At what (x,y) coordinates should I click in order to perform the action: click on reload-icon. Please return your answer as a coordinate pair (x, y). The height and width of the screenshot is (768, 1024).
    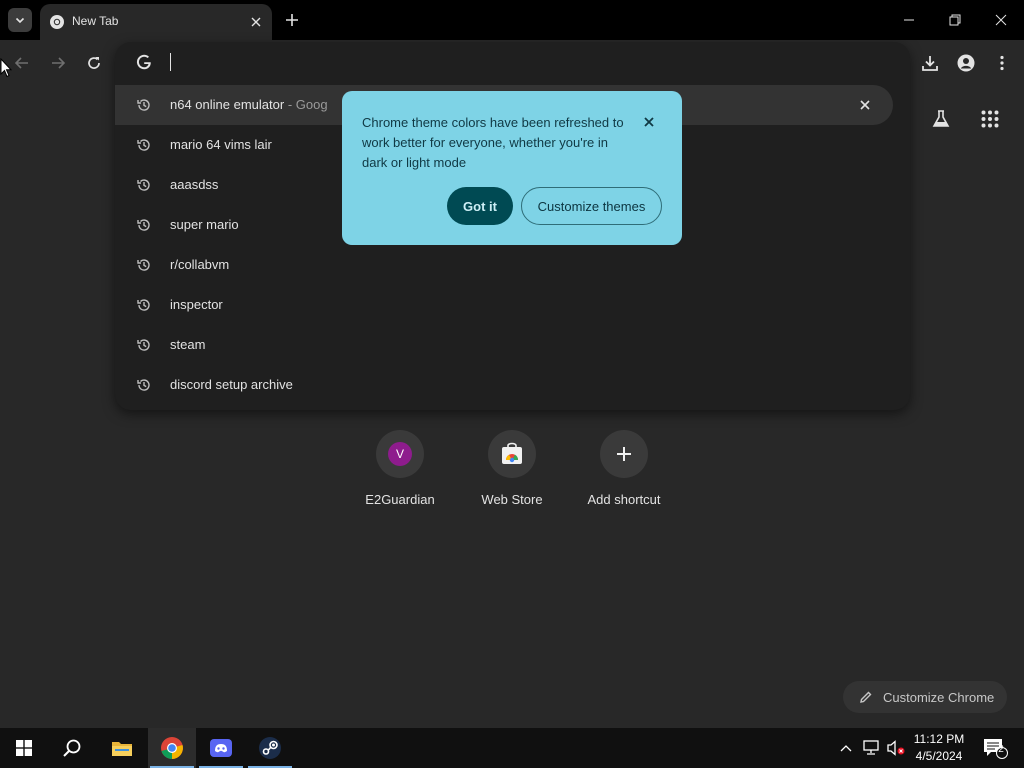
    Looking at the image, I should click on (94, 63).